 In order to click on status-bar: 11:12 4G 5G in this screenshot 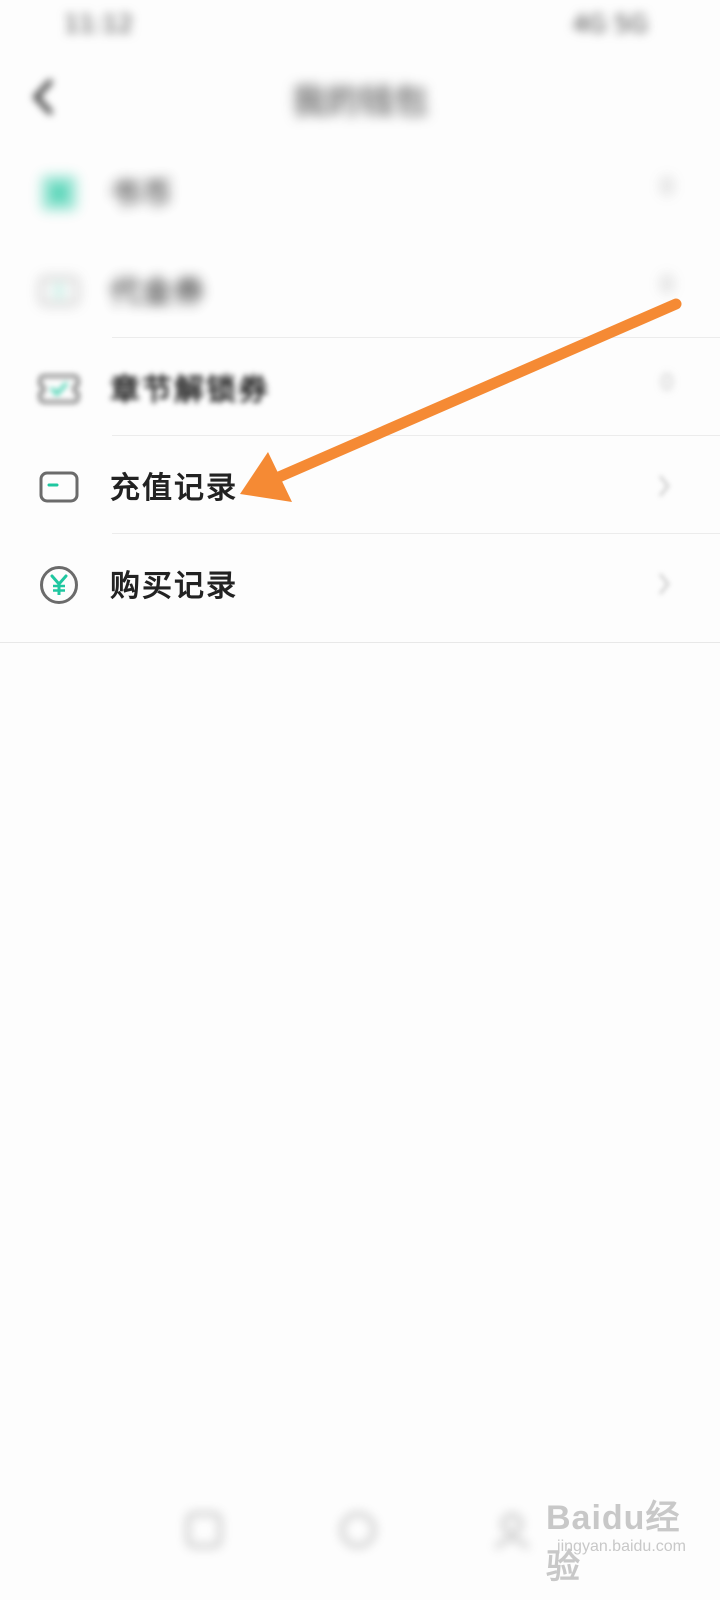, I will do `click(360, 26)`.